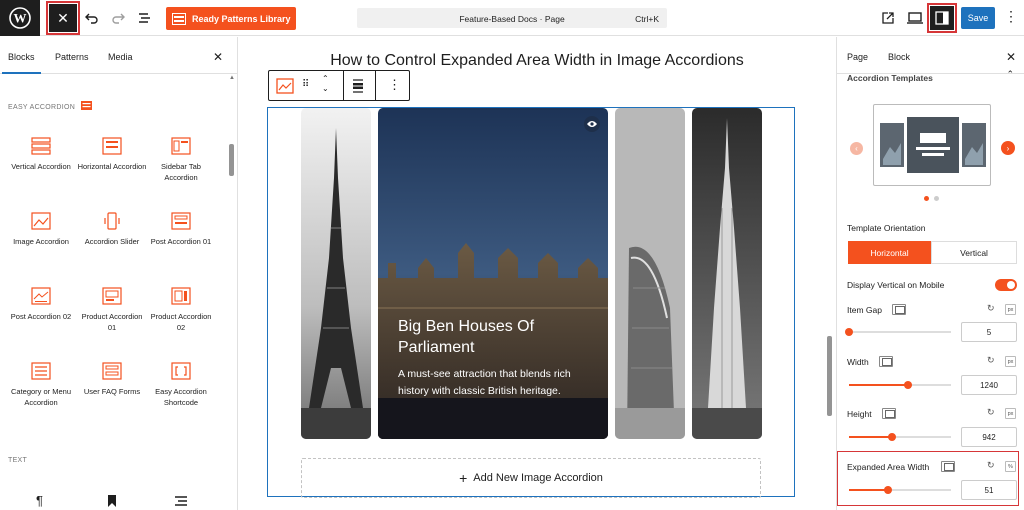 The height and width of the screenshot is (510, 1024). Describe the element at coordinates (394, 85) in the screenshot. I see `more-options-icon: ⋮` at that location.